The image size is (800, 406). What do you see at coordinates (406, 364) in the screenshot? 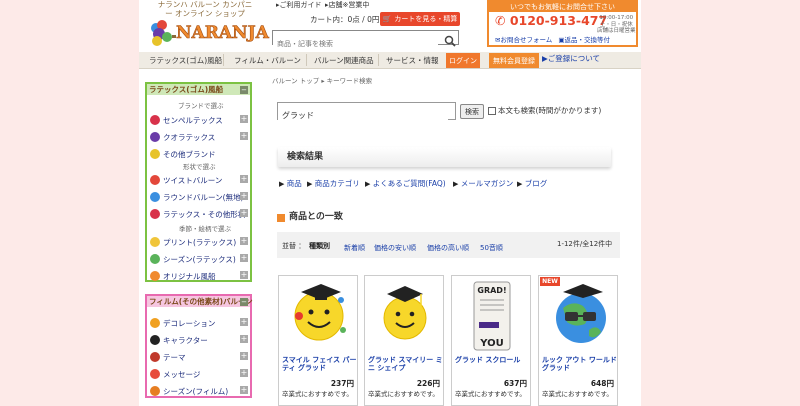
I see `product-name: グラッド スマイリー ミニ シェイプ` at bounding box center [406, 364].